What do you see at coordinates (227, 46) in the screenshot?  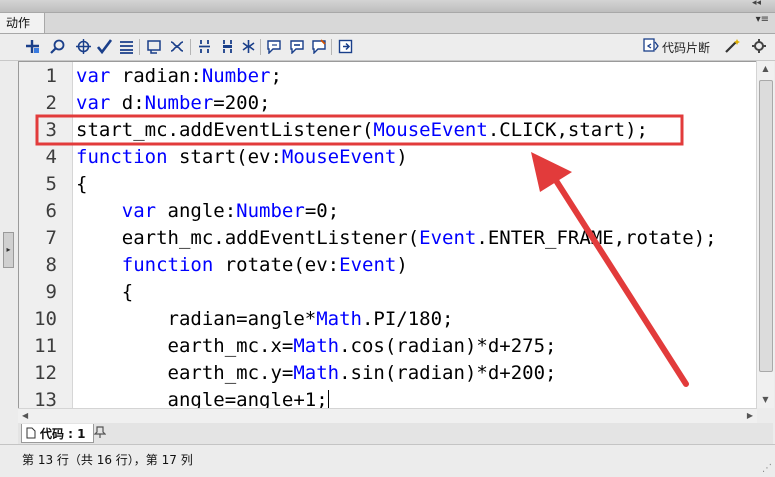 I see `collapse-selection-icon` at bounding box center [227, 46].